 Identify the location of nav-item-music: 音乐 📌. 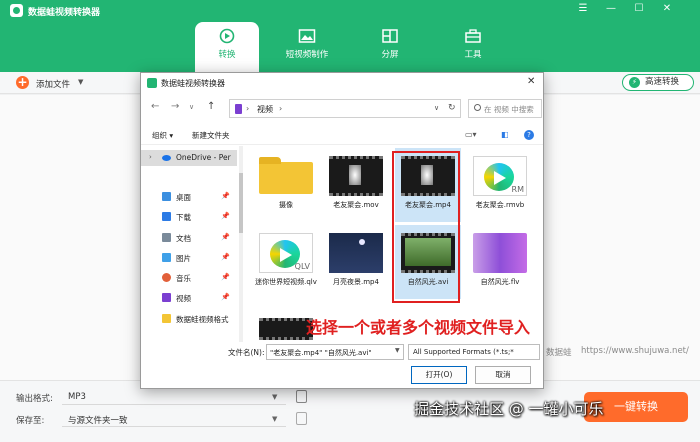
(189, 278).